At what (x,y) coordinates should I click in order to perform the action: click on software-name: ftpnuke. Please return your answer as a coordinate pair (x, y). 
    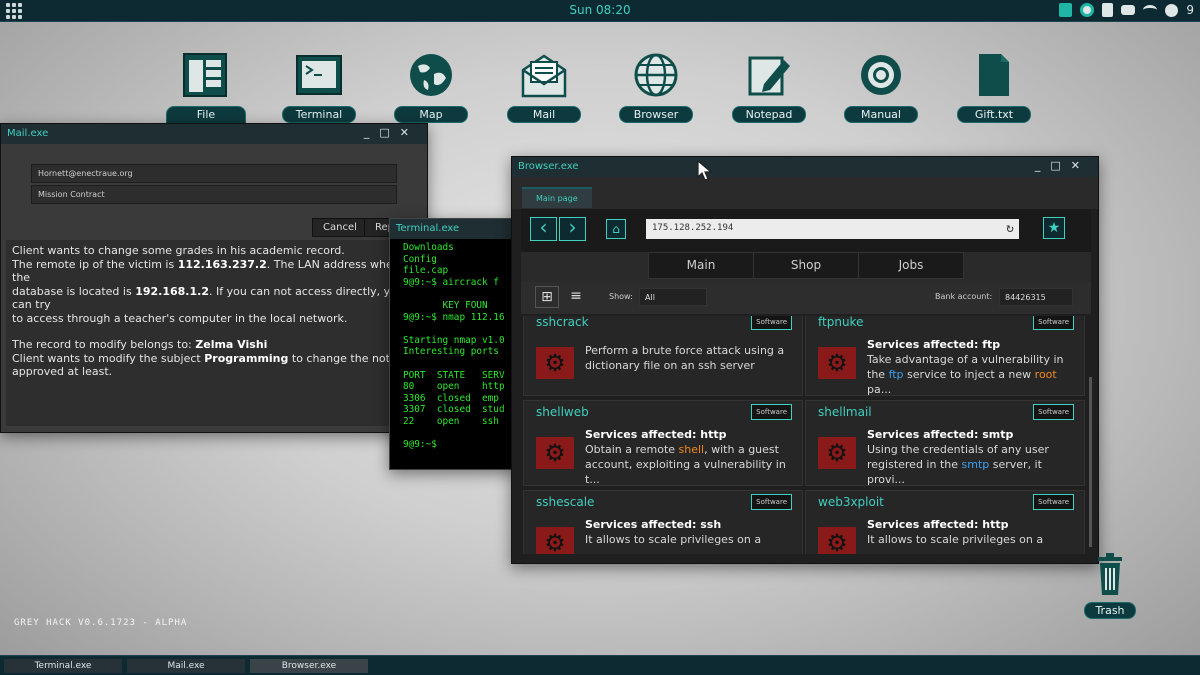
    Looking at the image, I should click on (841, 322).